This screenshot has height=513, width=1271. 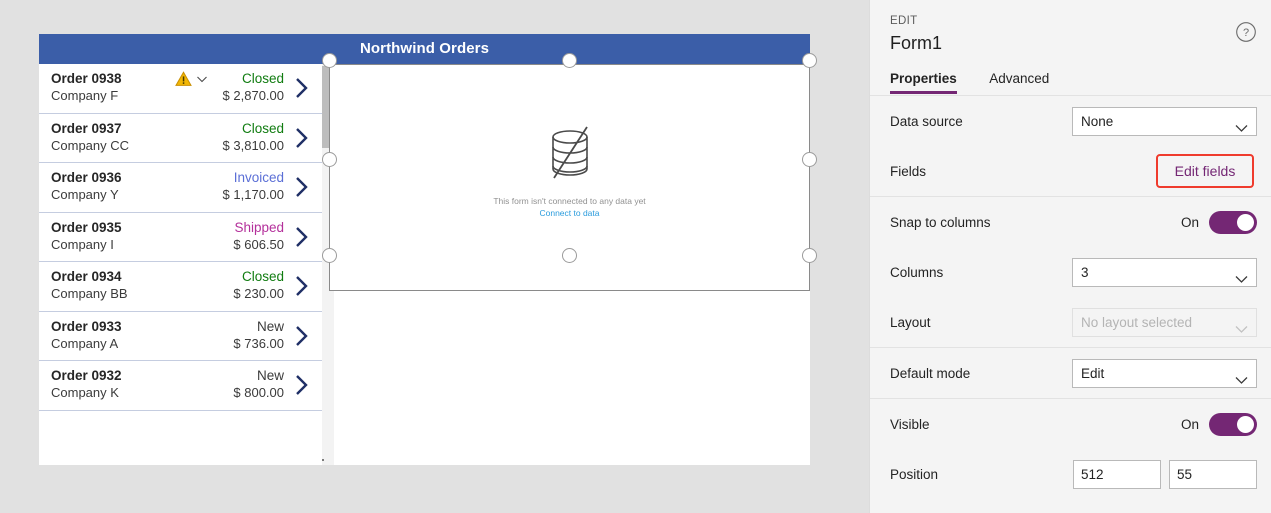 I want to click on row-snap-to-columns: Snap to columns On, so click(x=1070, y=222).